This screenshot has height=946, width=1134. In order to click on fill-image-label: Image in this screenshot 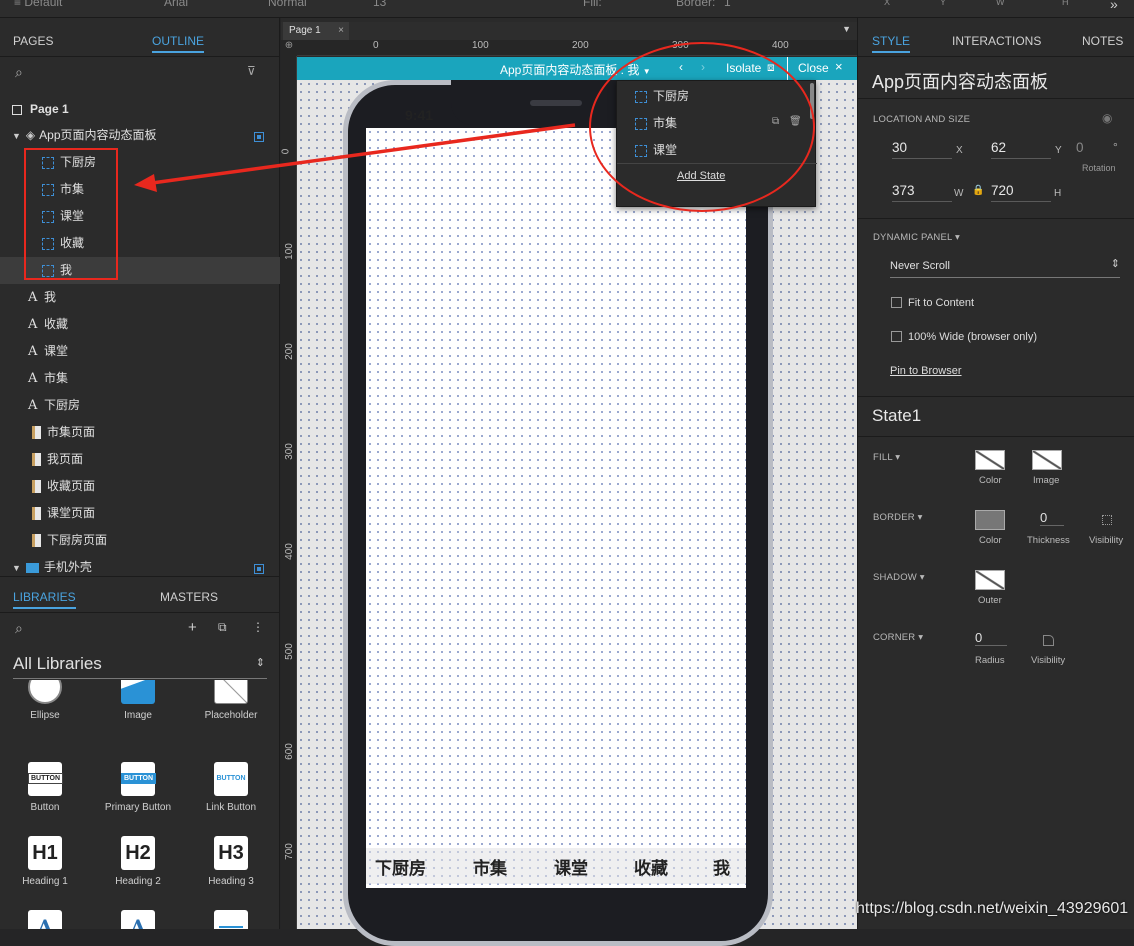, I will do `click(1046, 480)`.